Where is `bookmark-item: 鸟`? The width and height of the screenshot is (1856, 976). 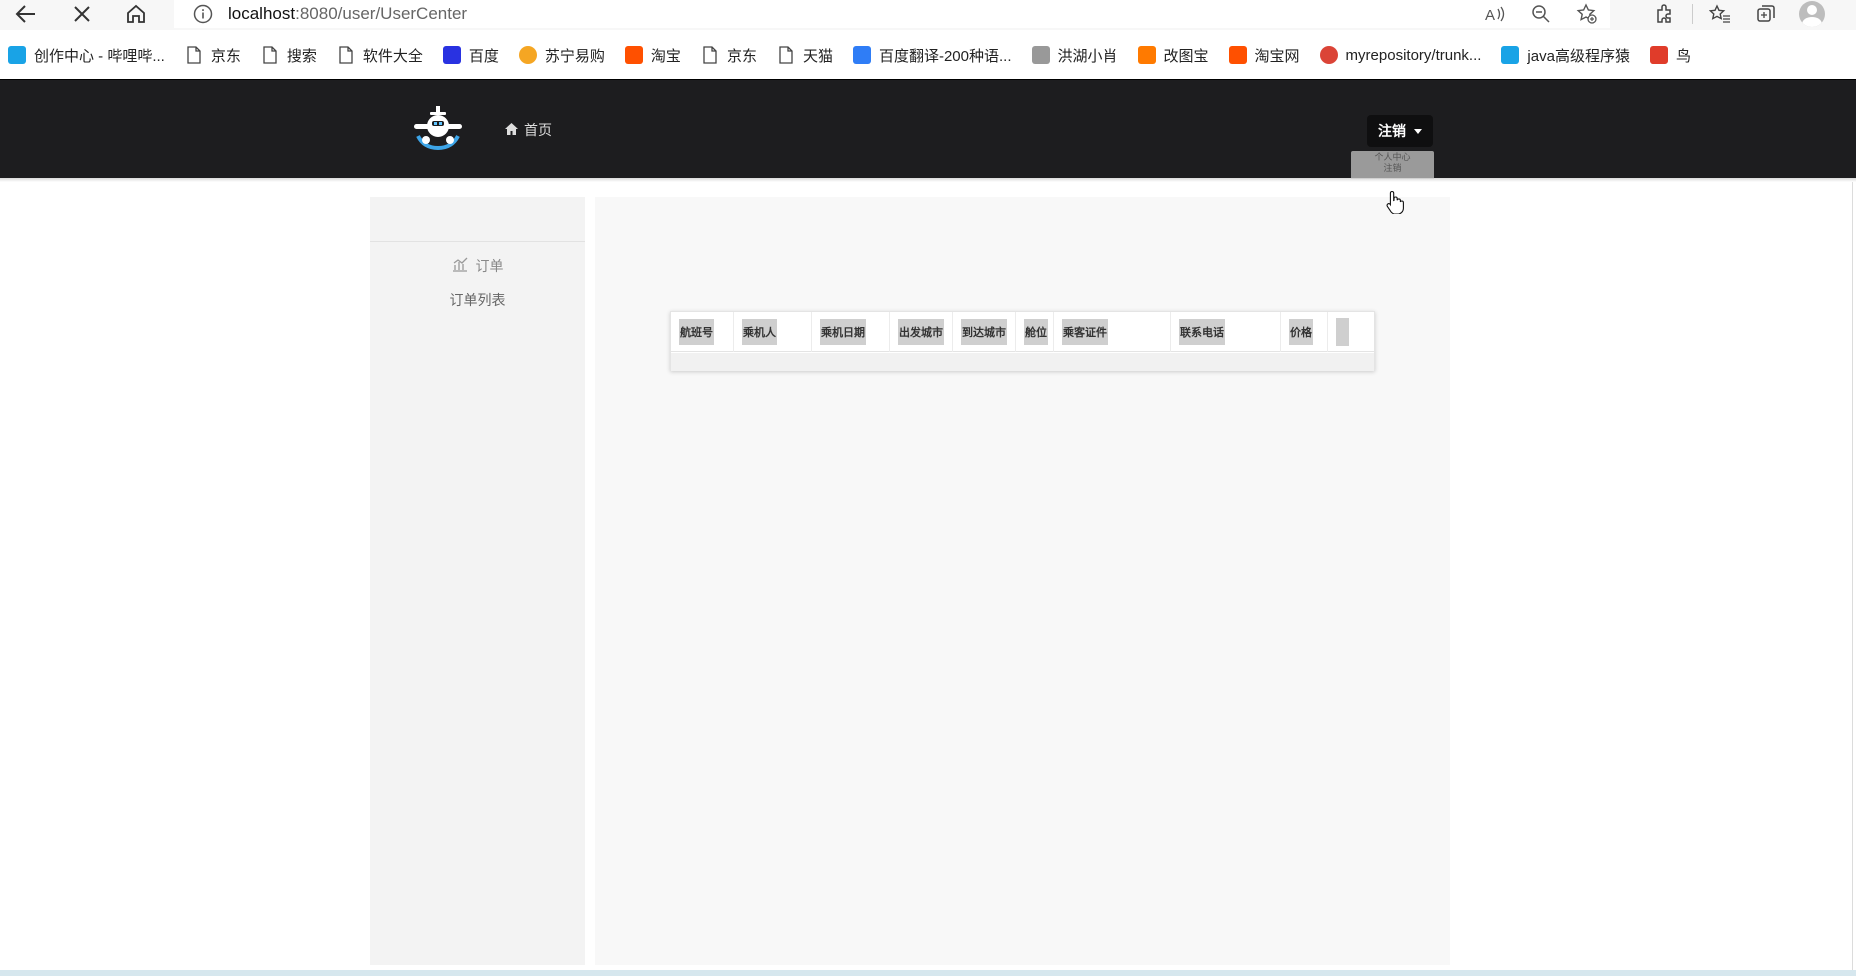 bookmark-item: 鸟 is located at coordinates (1670, 55).